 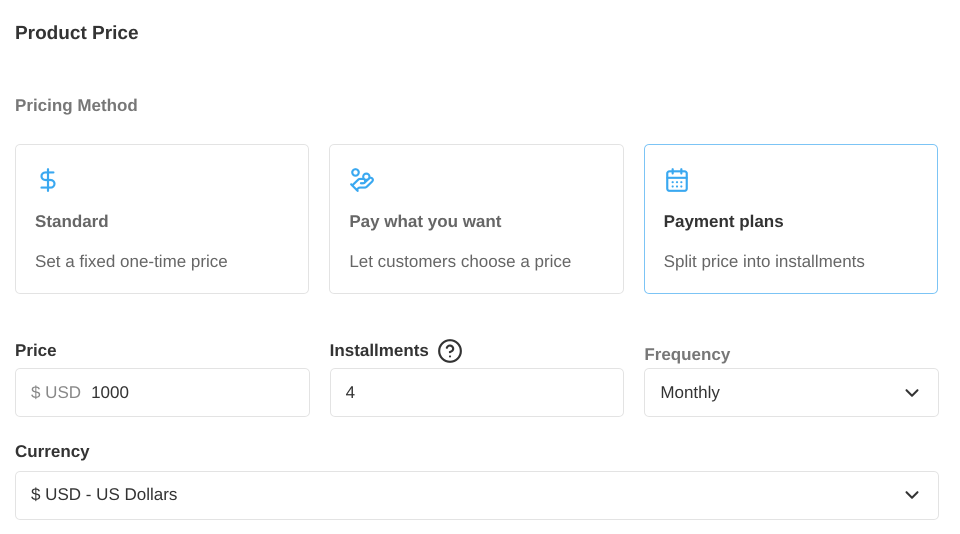 What do you see at coordinates (36, 351) in the screenshot?
I see `field-label: Price` at bounding box center [36, 351].